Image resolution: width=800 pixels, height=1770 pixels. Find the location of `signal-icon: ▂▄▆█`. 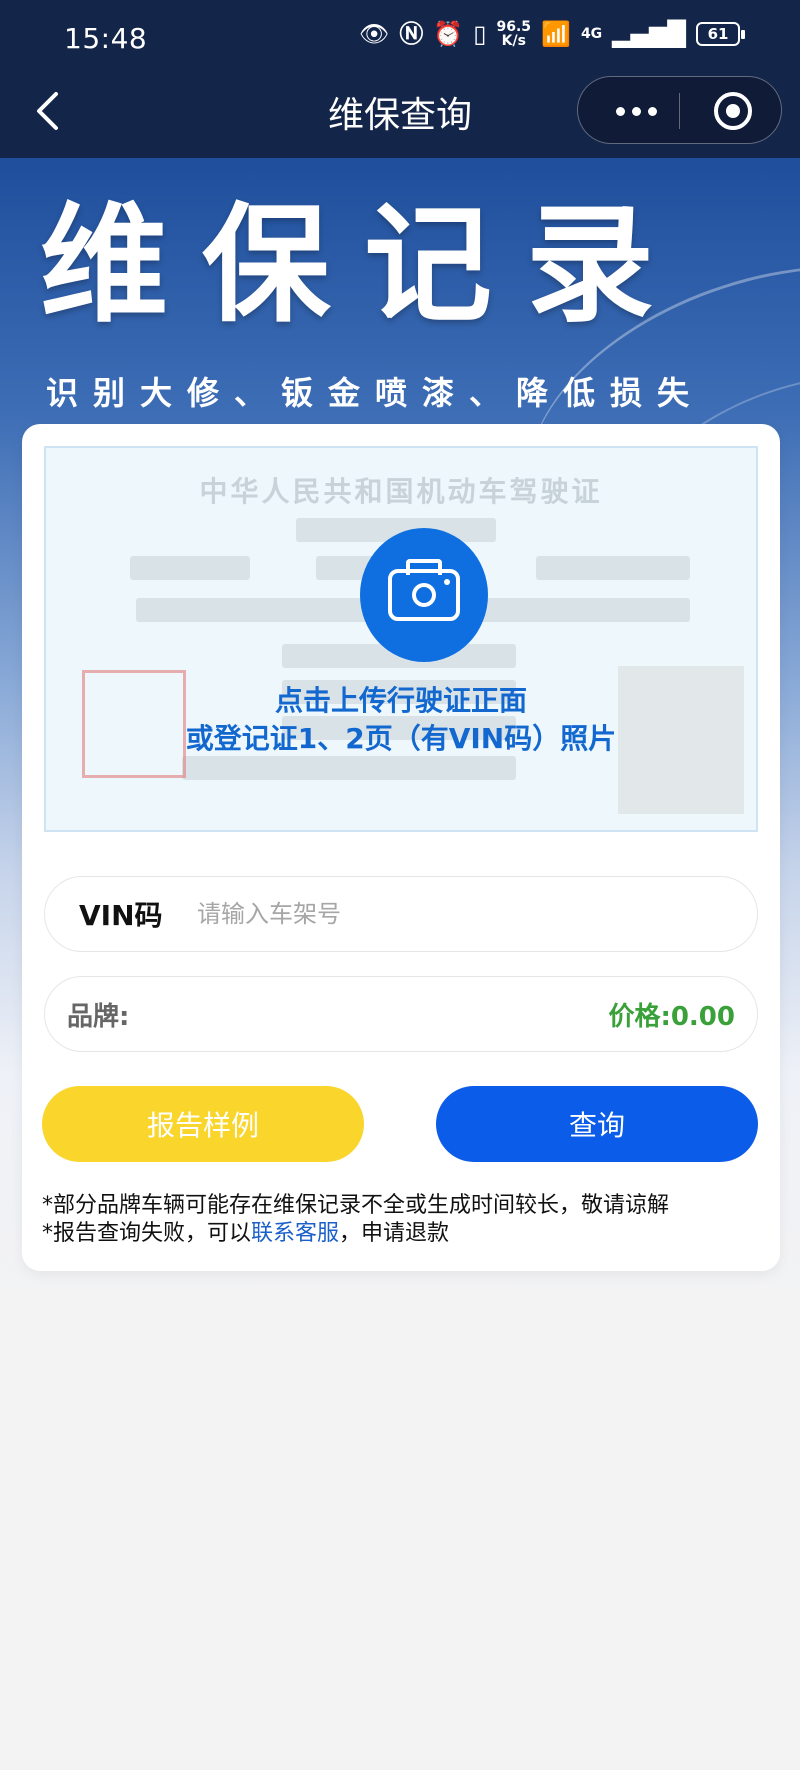

signal-icon: ▂▄▆█ is located at coordinates (649, 34).